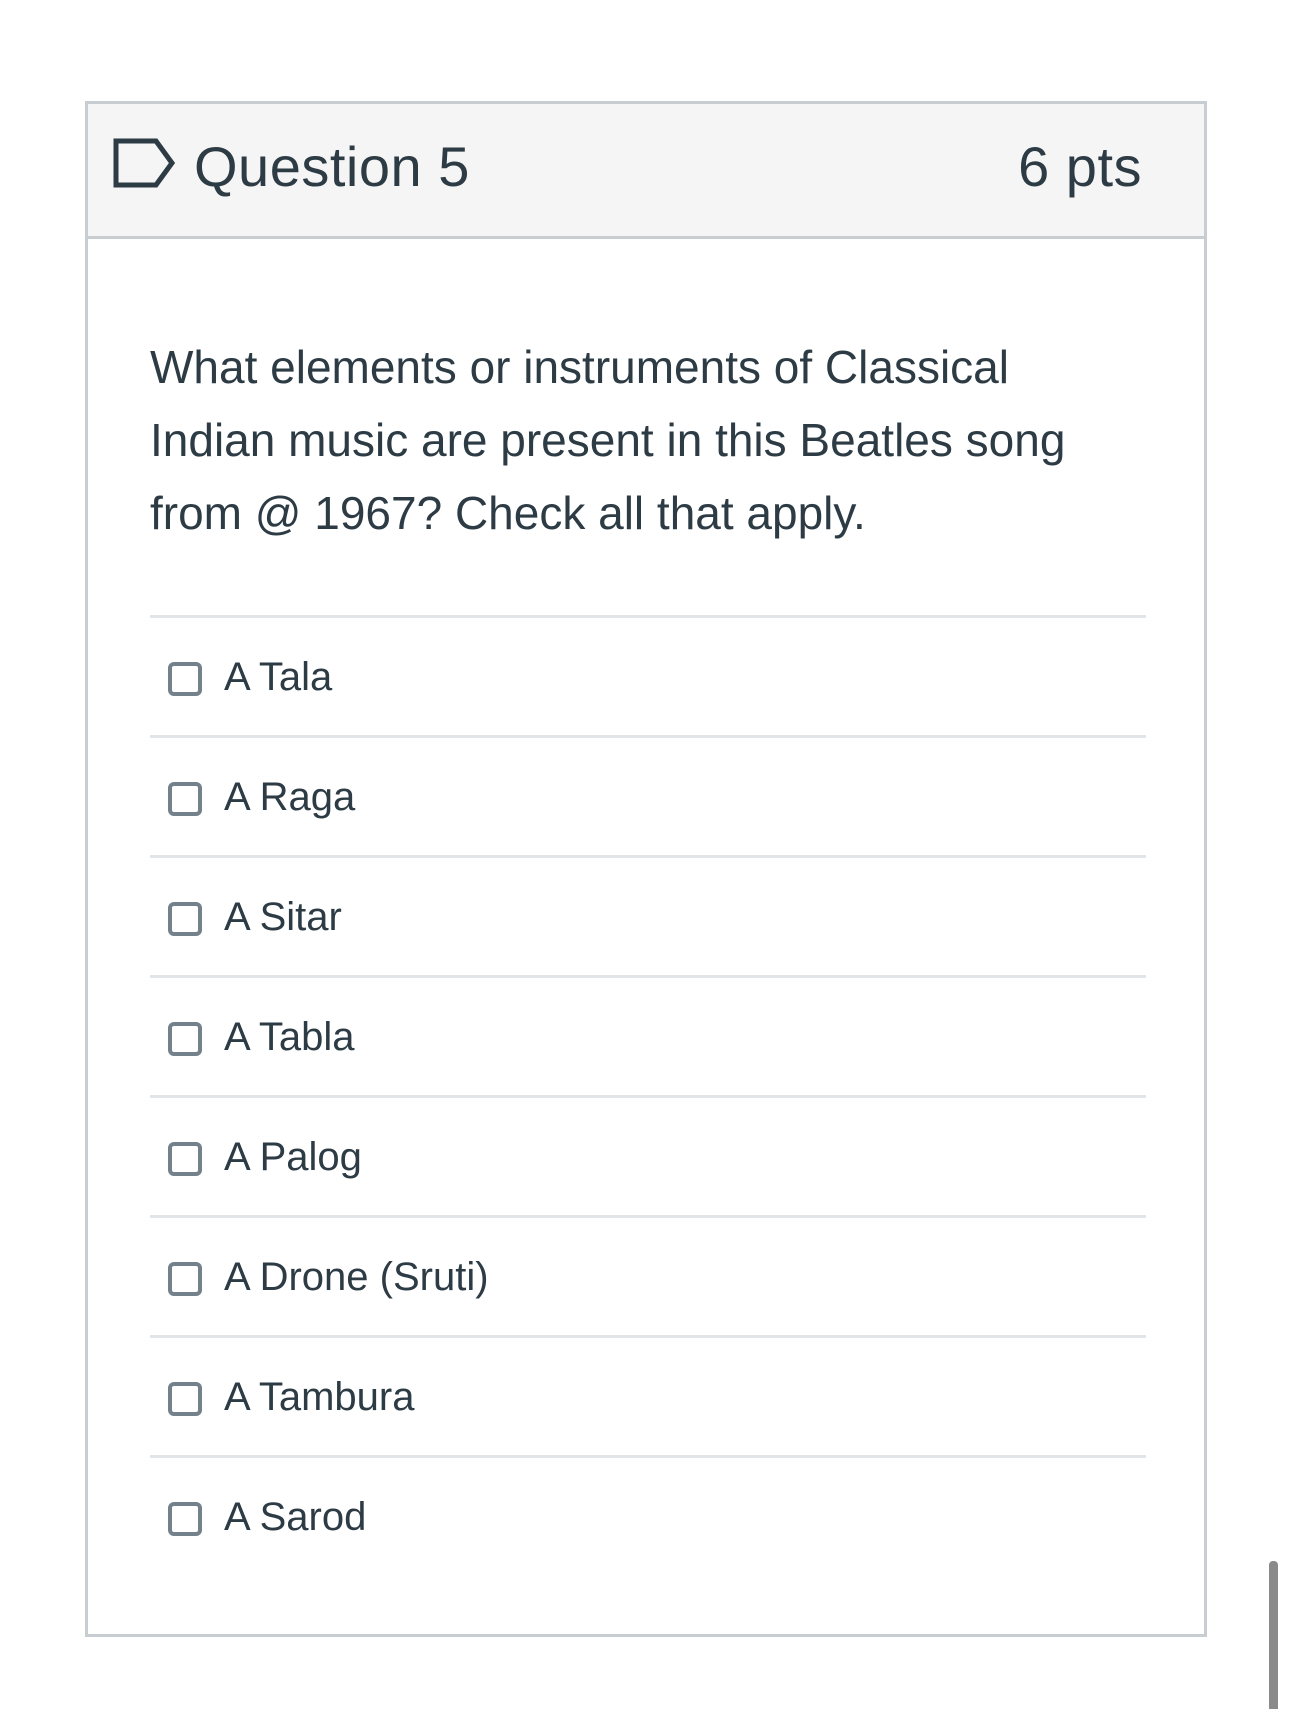 Image resolution: width=1290 pixels, height=1709 pixels. I want to click on answer-option-tambura: A Tambura, so click(648, 1395).